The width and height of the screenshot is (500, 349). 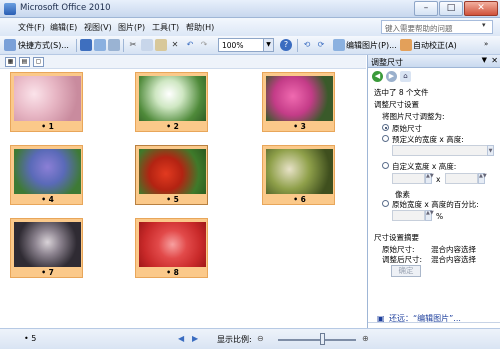 What do you see at coordinates (426, 8) in the screenshot?
I see `minimize-button: –` at bounding box center [426, 8].